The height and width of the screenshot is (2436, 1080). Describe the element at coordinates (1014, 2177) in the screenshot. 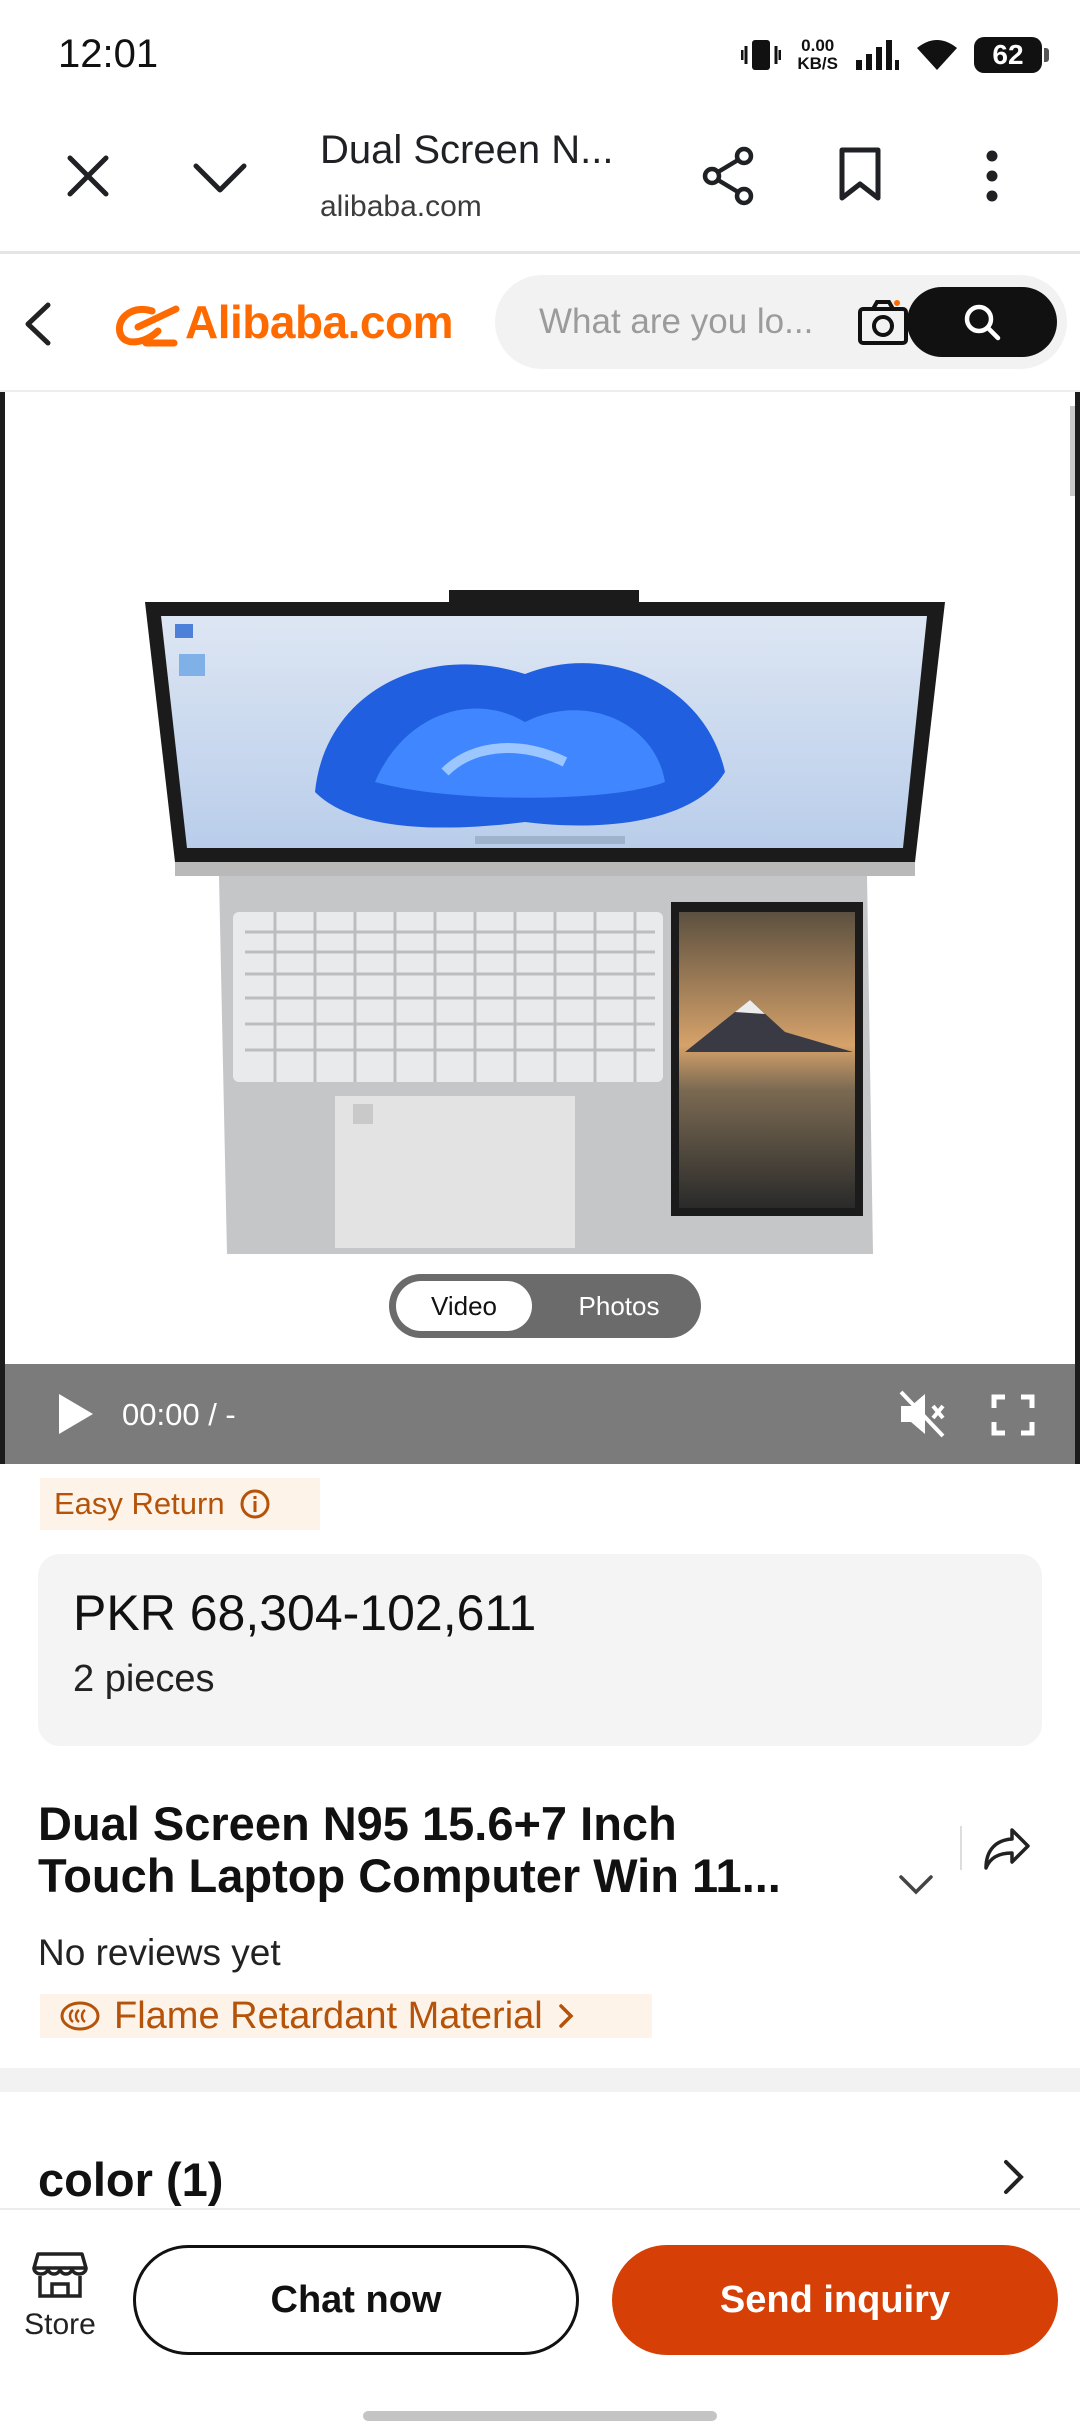

I see `color-chevron-right-icon` at that location.